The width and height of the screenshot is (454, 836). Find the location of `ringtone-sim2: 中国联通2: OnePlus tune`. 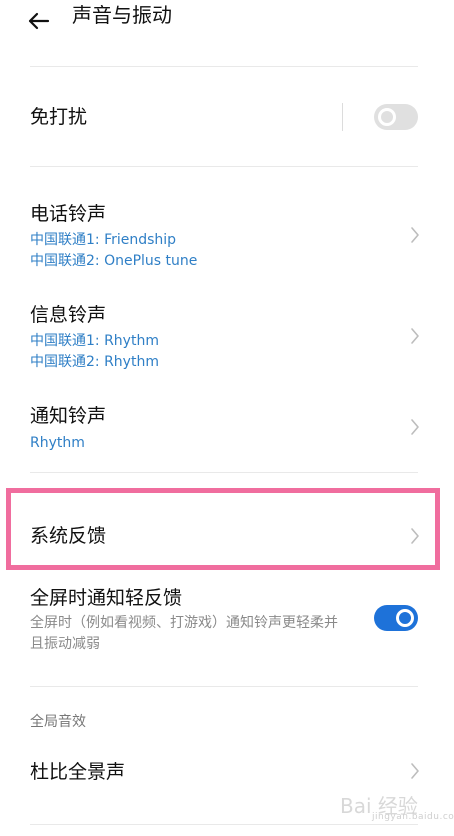

ringtone-sim2: 中国联通2: OnePlus tune is located at coordinates (114, 261).